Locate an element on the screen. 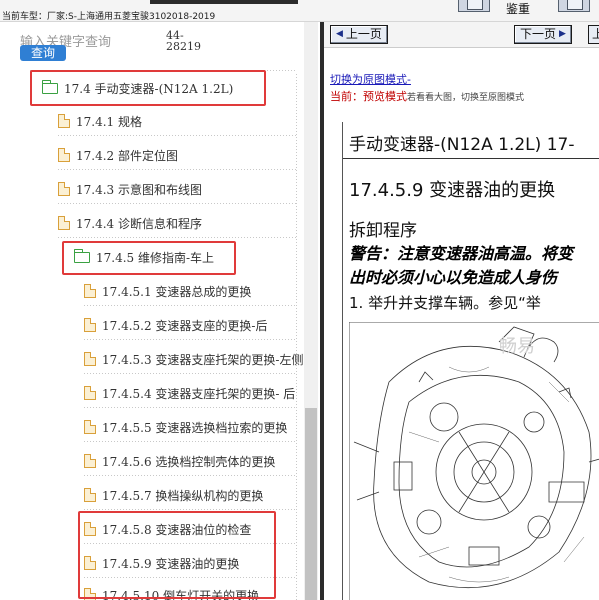 The height and width of the screenshot is (600, 599). tree-node-label: 17.4.4 诊断信息和程序 is located at coordinates (139, 223).